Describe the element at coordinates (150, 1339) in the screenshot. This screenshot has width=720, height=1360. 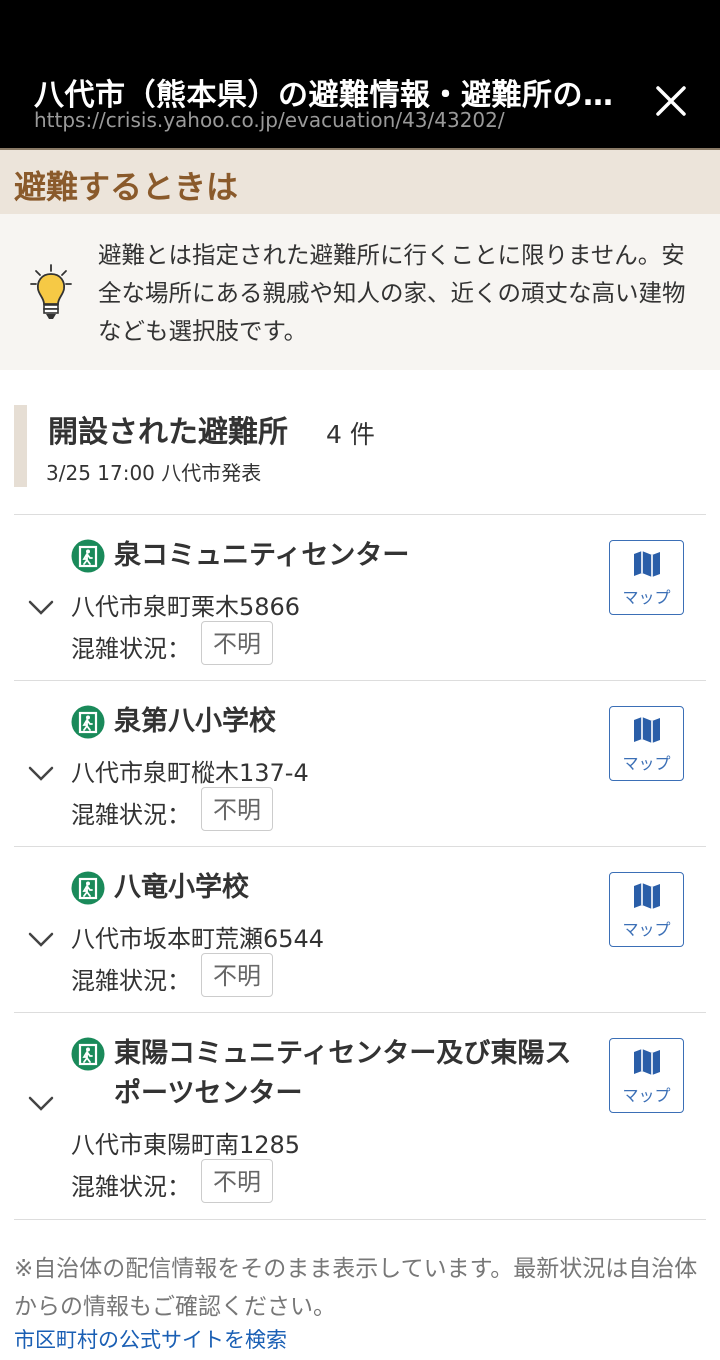
I see `municipality-search-link: 市区町村の公式サイトを検索` at that location.